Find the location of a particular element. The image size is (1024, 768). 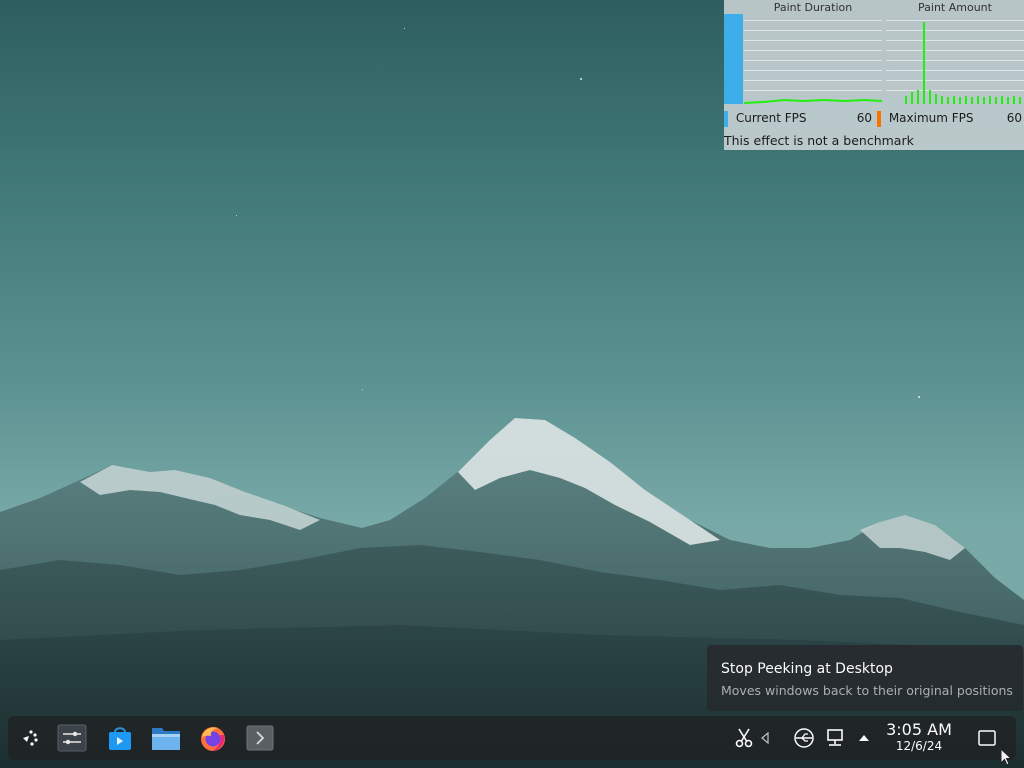

current-fps-swatch is located at coordinates (726, 118).